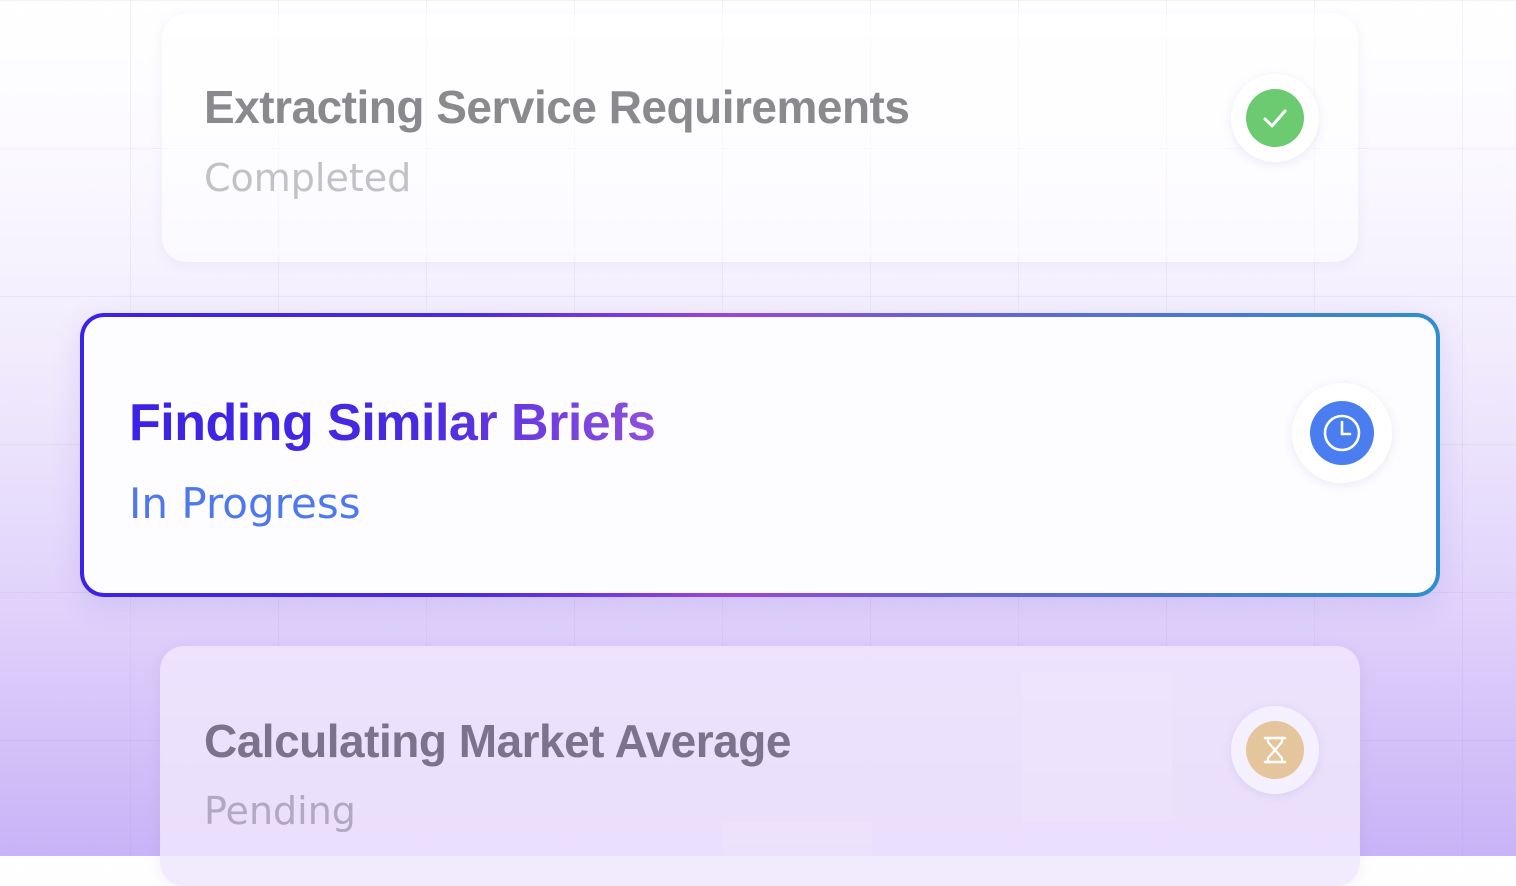  What do you see at coordinates (280, 811) in the screenshot?
I see `step-status: Pending` at bounding box center [280, 811].